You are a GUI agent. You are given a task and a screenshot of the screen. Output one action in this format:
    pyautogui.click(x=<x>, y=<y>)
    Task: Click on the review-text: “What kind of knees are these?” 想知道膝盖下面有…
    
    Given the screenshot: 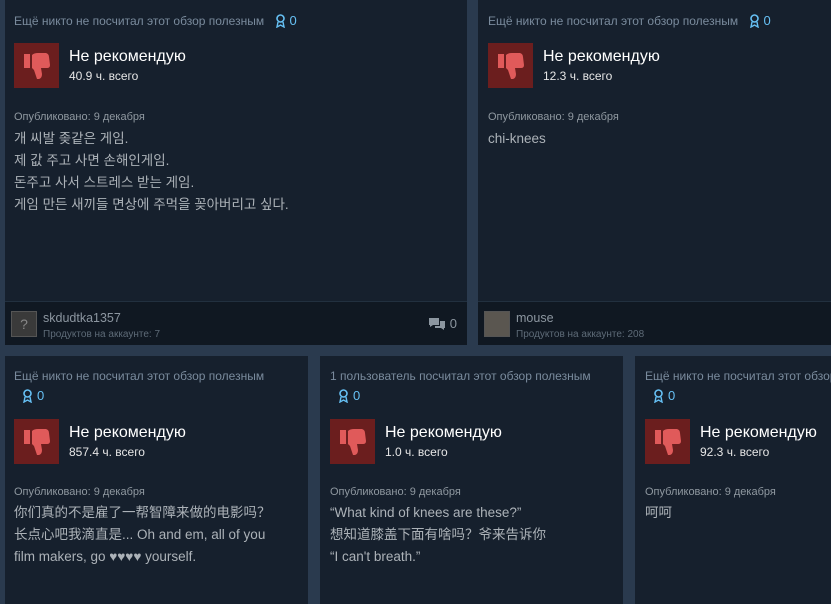 What is the action you would take?
    pyautogui.click(x=472, y=535)
    